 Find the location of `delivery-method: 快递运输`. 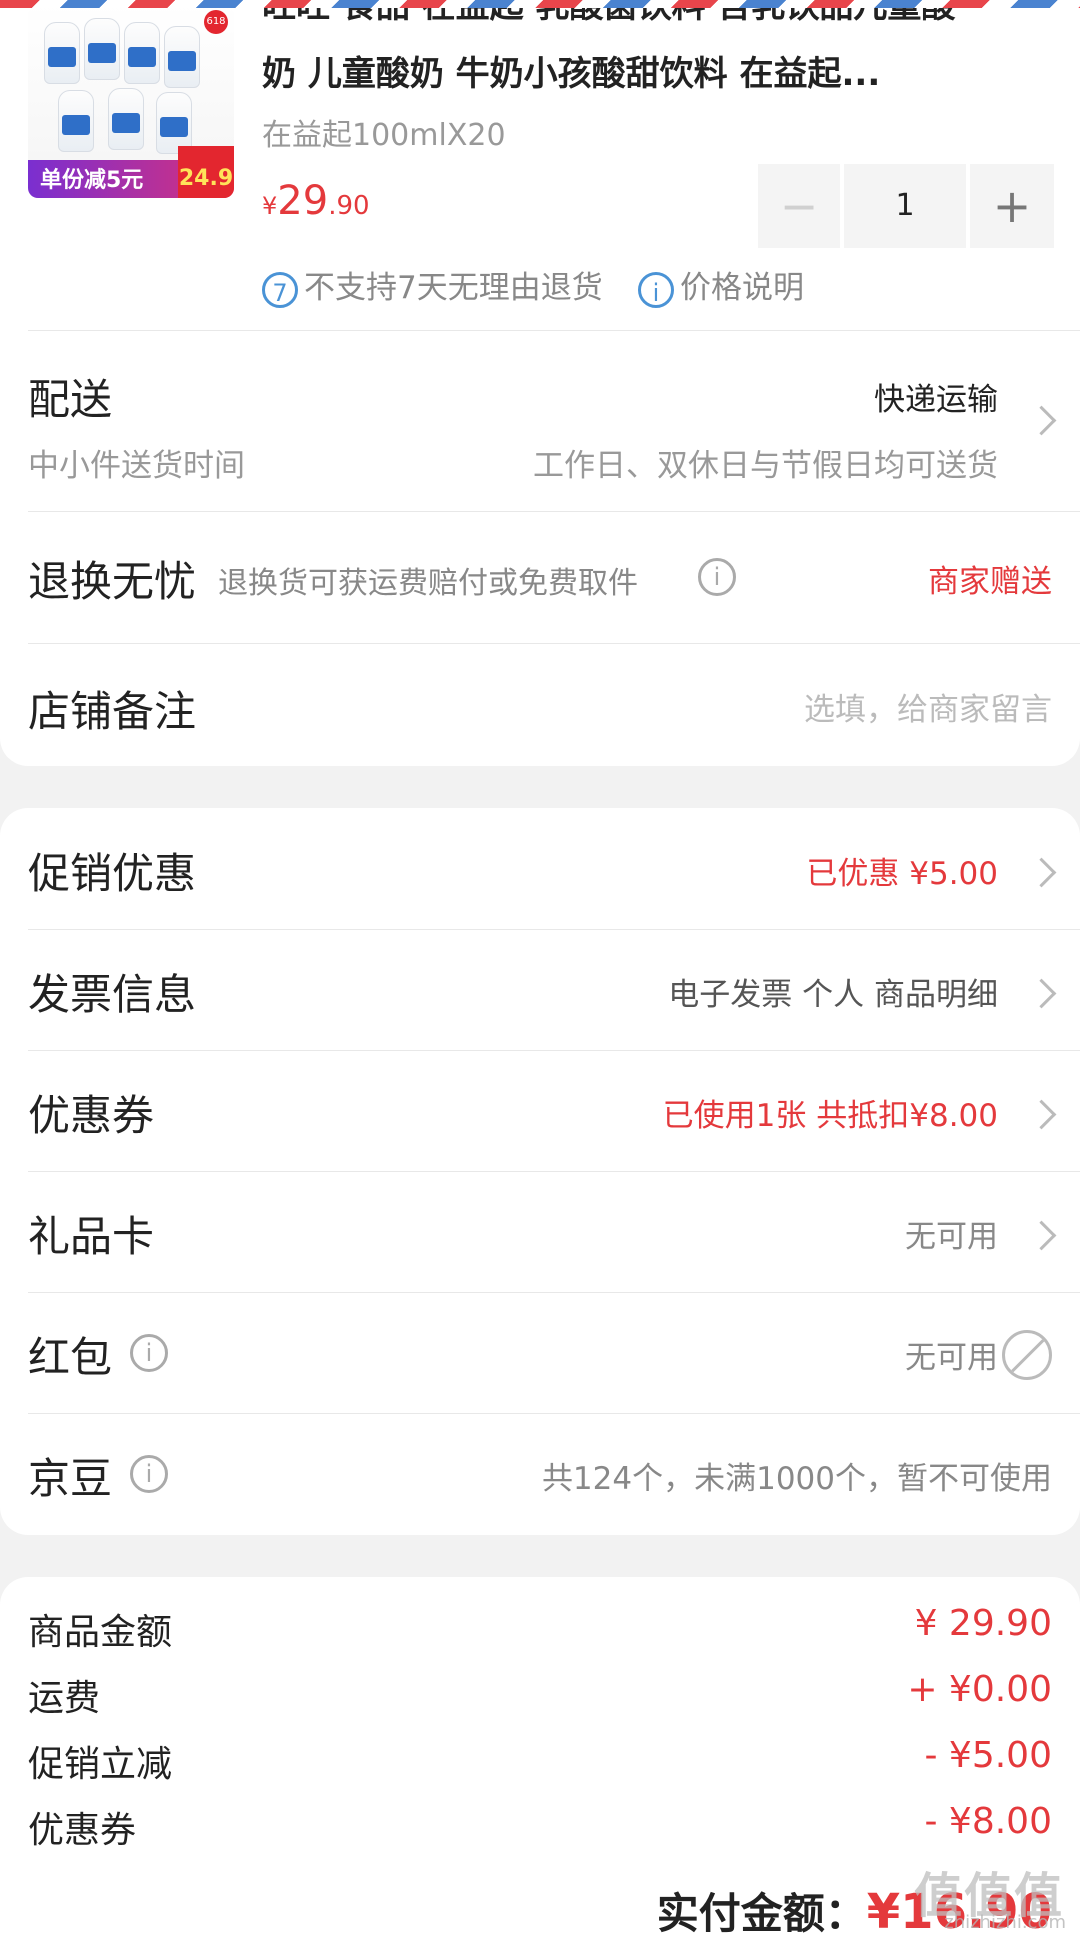

delivery-method: 快递运输 is located at coordinates (936, 400).